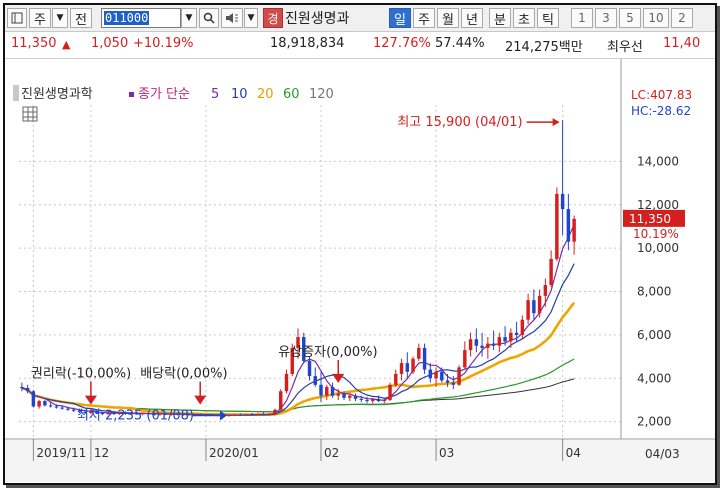 This screenshot has width=720, height=488. Describe the element at coordinates (661, 95) in the screenshot. I see `lc-label: LC:407.83` at that location.